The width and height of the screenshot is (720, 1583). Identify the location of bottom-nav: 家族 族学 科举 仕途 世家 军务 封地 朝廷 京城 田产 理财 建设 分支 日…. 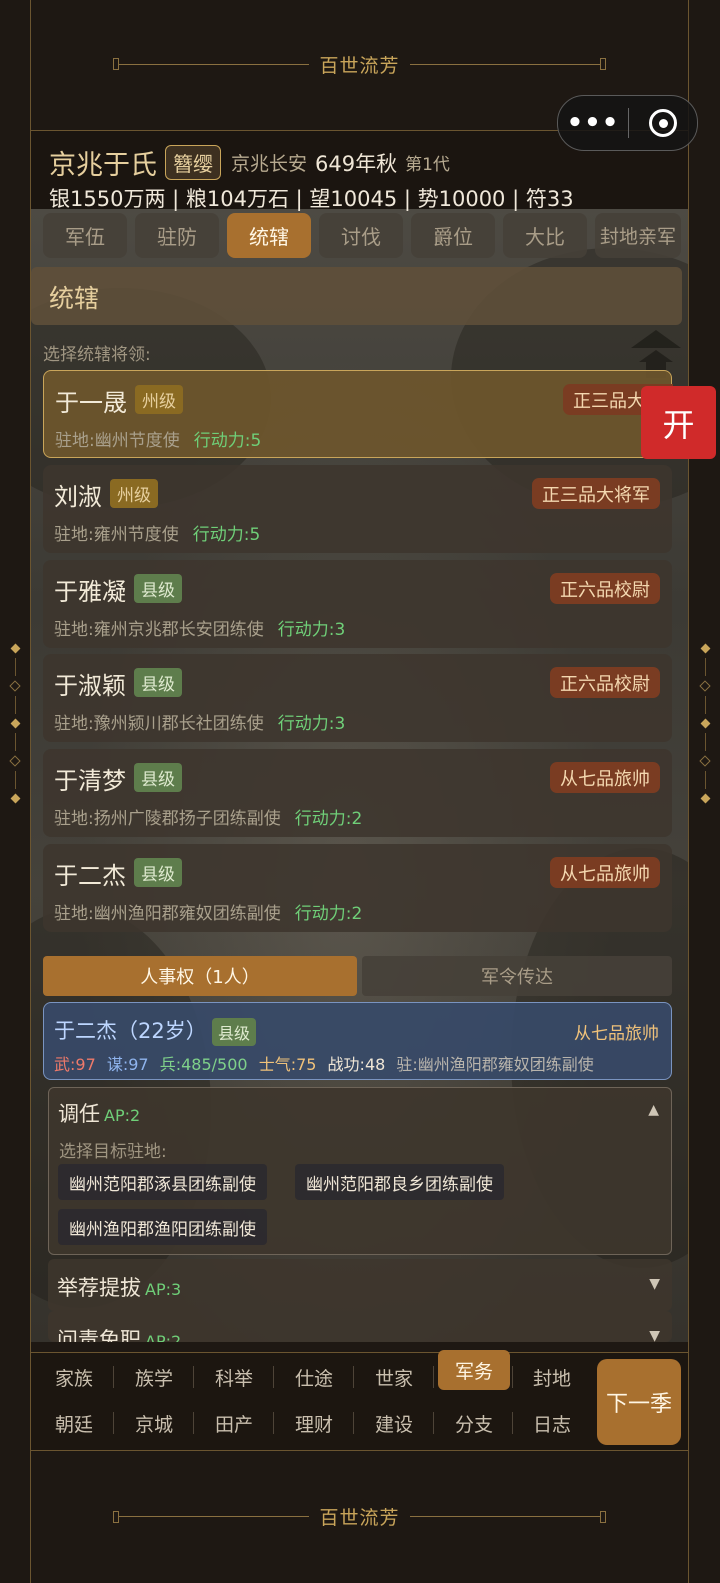
(359, 1400).